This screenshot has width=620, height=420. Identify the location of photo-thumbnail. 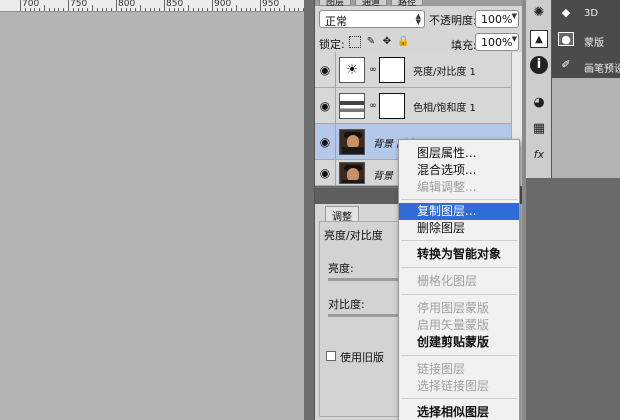
(352, 173).